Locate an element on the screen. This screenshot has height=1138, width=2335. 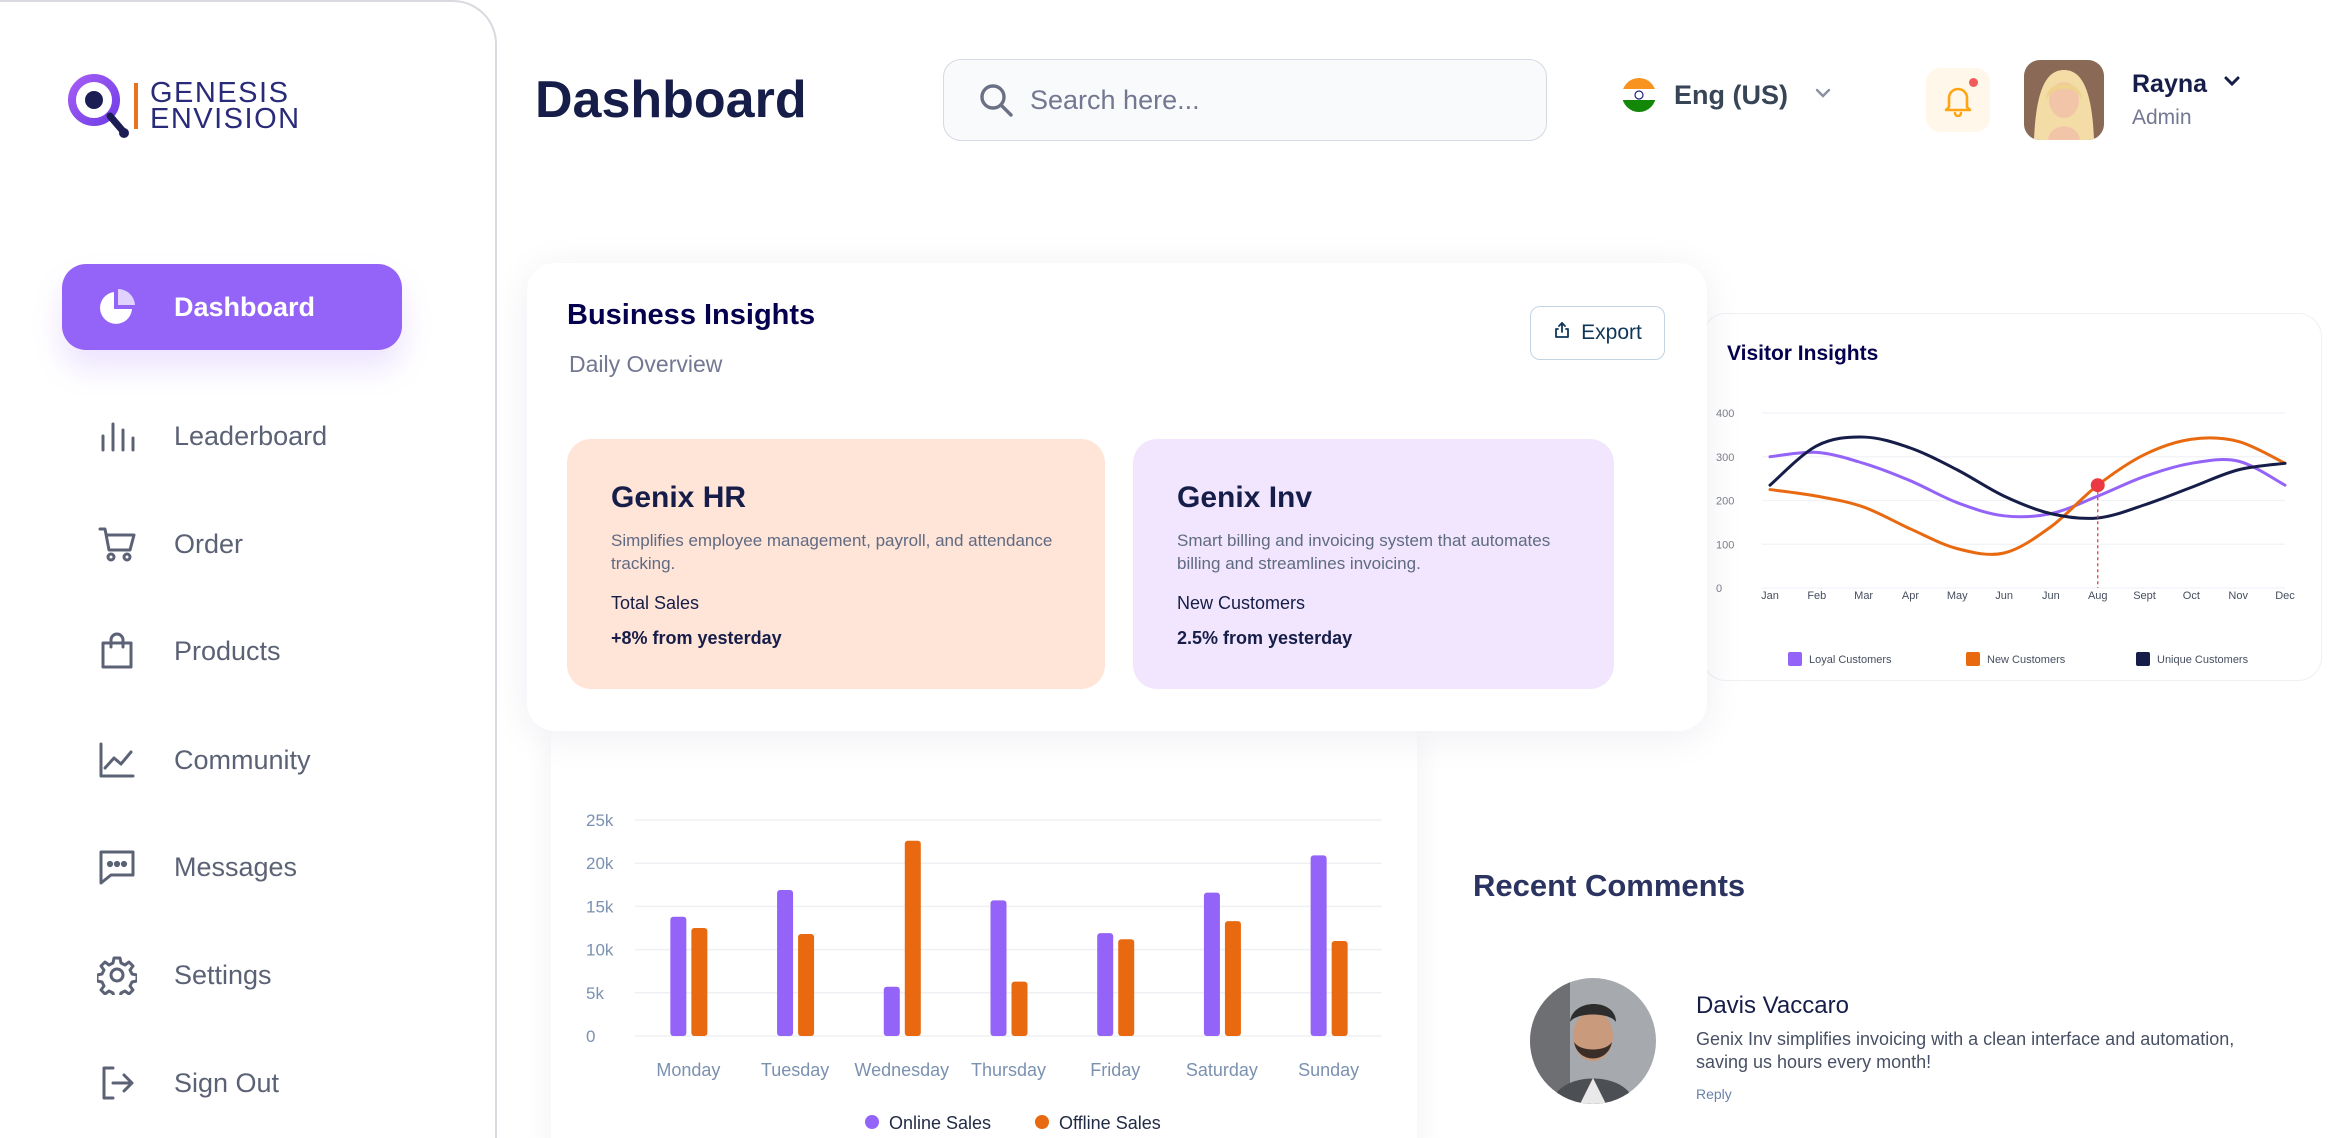
bell-icon is located at coordinates (1958, 102).